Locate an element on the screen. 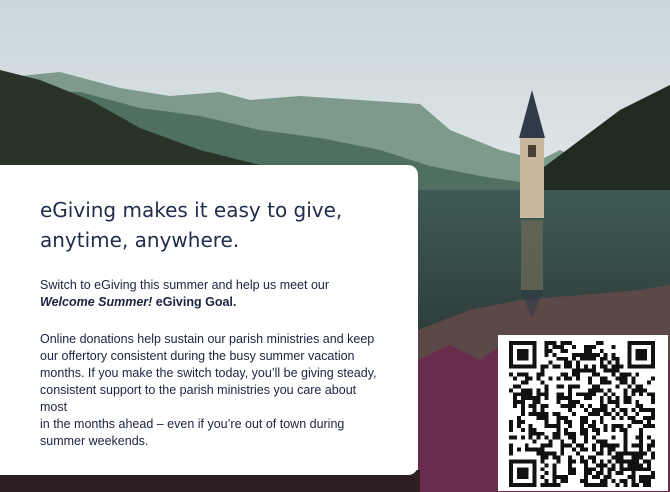 The width and height of the screenshot is (670, 492). church-tower-illustration is located at coordinates (532, 204).